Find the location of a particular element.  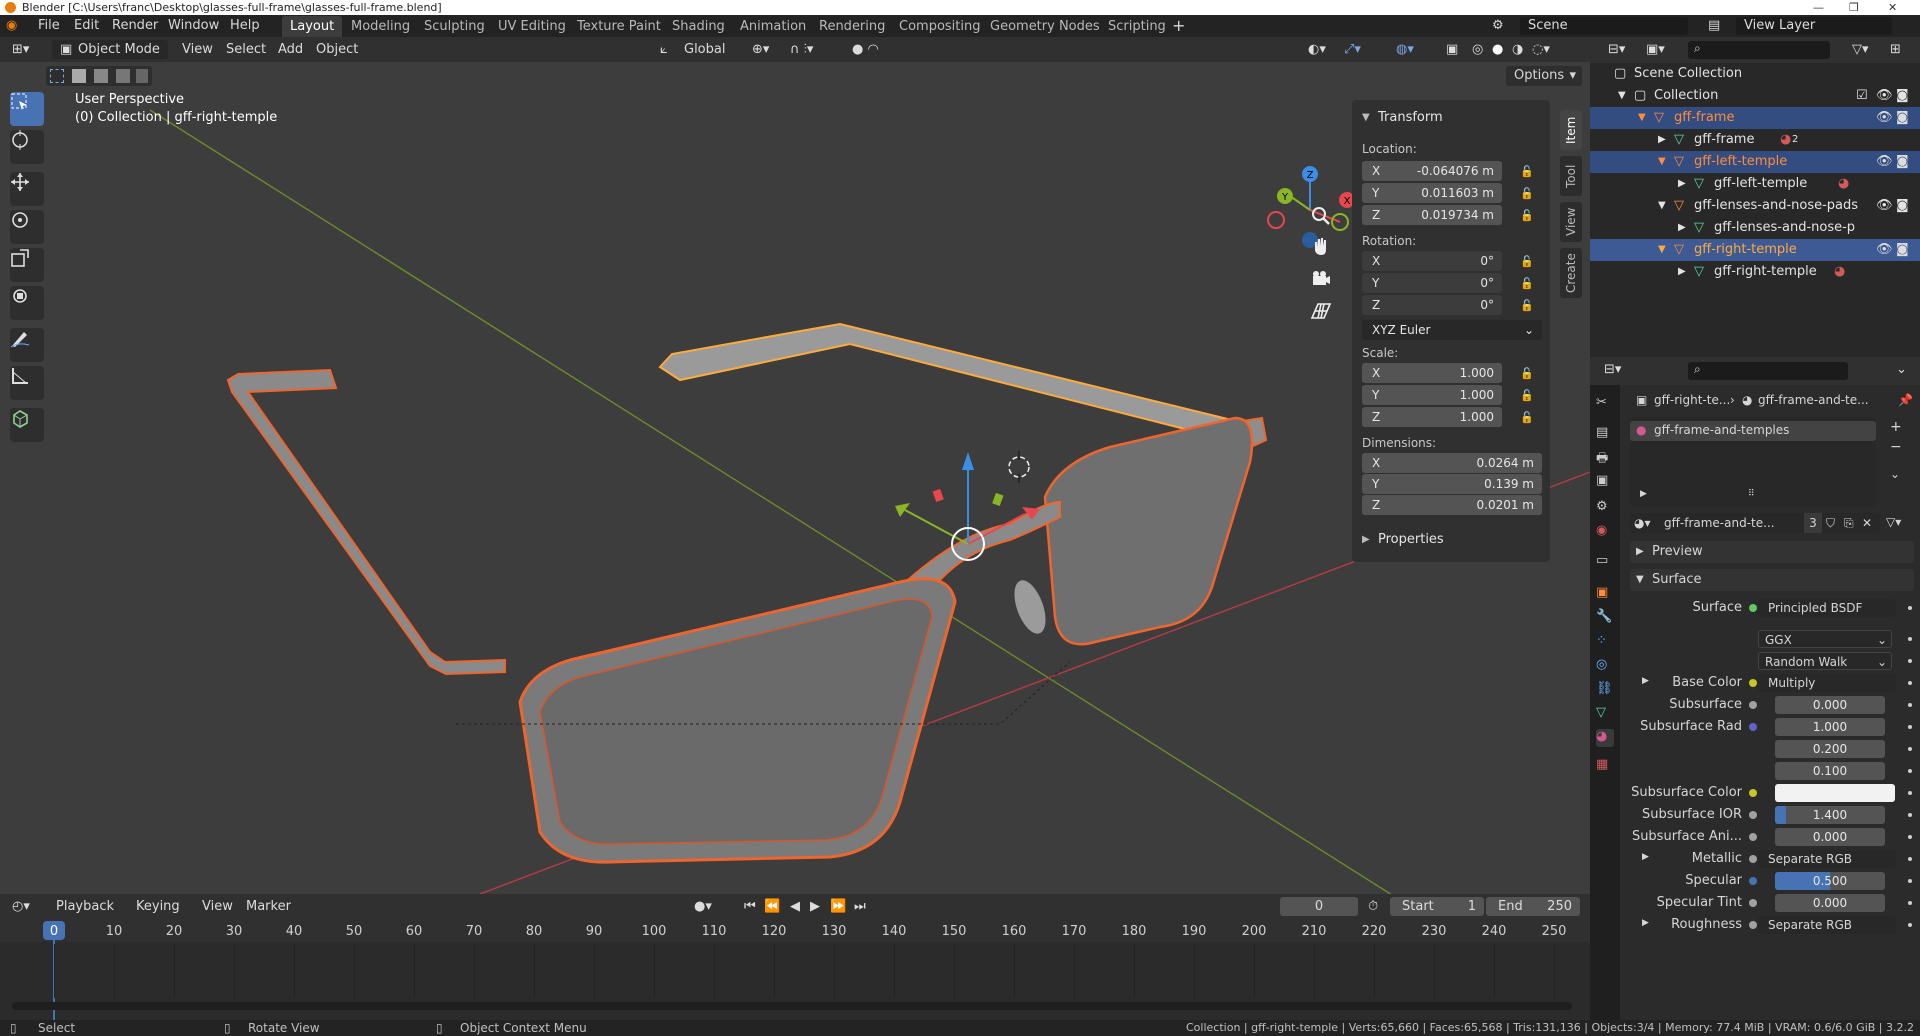

select-box-tool is located at coordinates (27, 109).